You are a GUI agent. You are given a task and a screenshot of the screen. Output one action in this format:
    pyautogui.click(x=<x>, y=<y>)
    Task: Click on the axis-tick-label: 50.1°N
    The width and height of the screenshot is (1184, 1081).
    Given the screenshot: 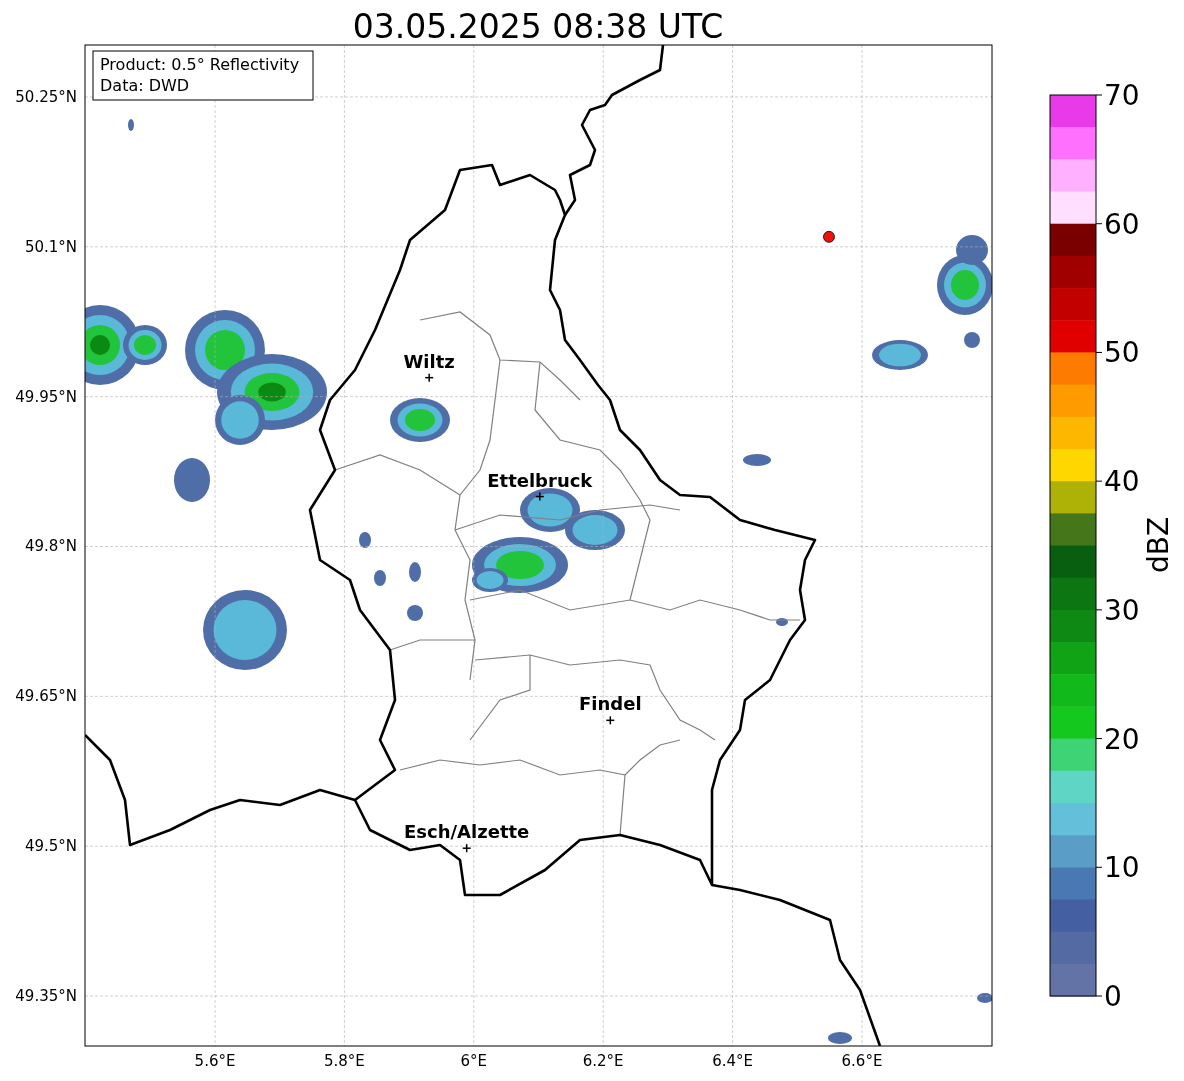 What is the action you would take?
    pyautogui.click(x=50, y=246)
    